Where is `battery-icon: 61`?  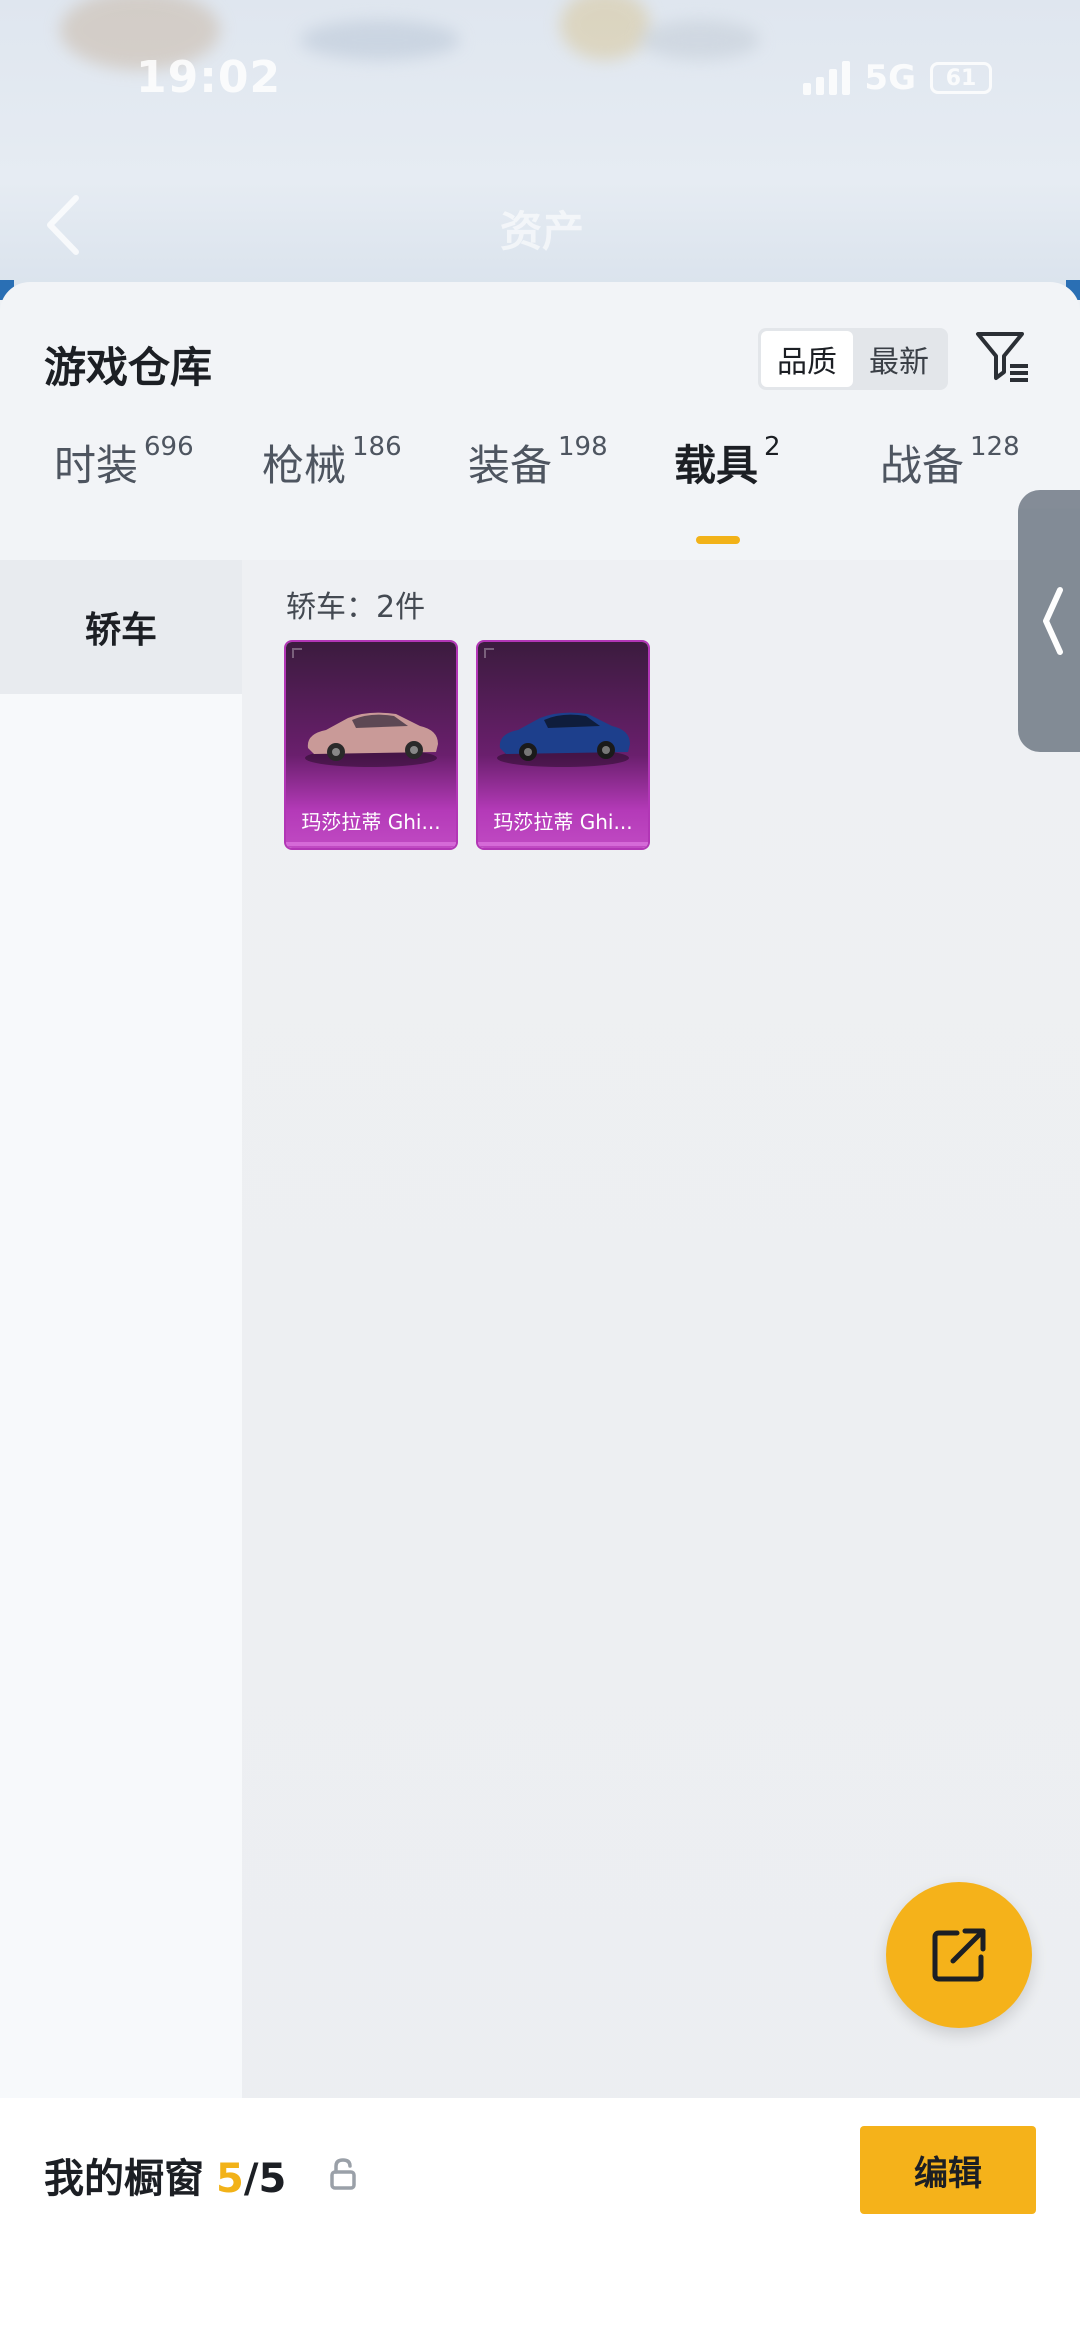
battery-icon: 61 is located at coordinates (961, 78).